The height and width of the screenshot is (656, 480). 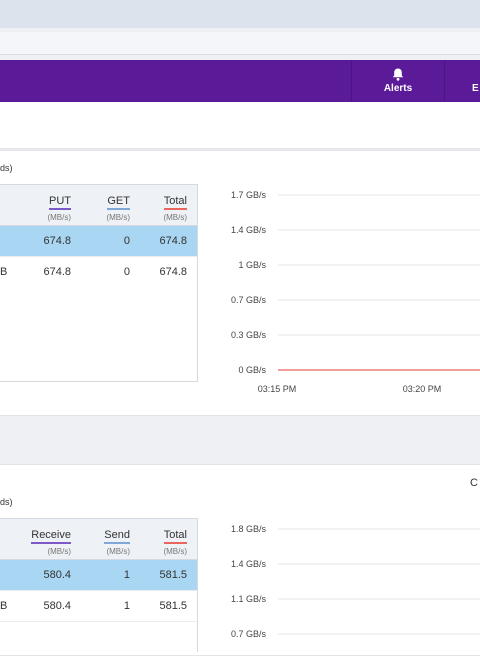 I want to click on x-tick-label: 03:20 PM, so click(x=422, y=389).